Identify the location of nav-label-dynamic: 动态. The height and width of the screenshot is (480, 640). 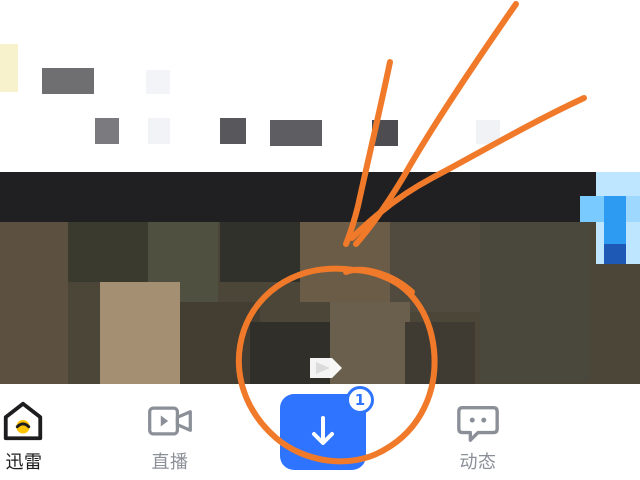
(478, 462).